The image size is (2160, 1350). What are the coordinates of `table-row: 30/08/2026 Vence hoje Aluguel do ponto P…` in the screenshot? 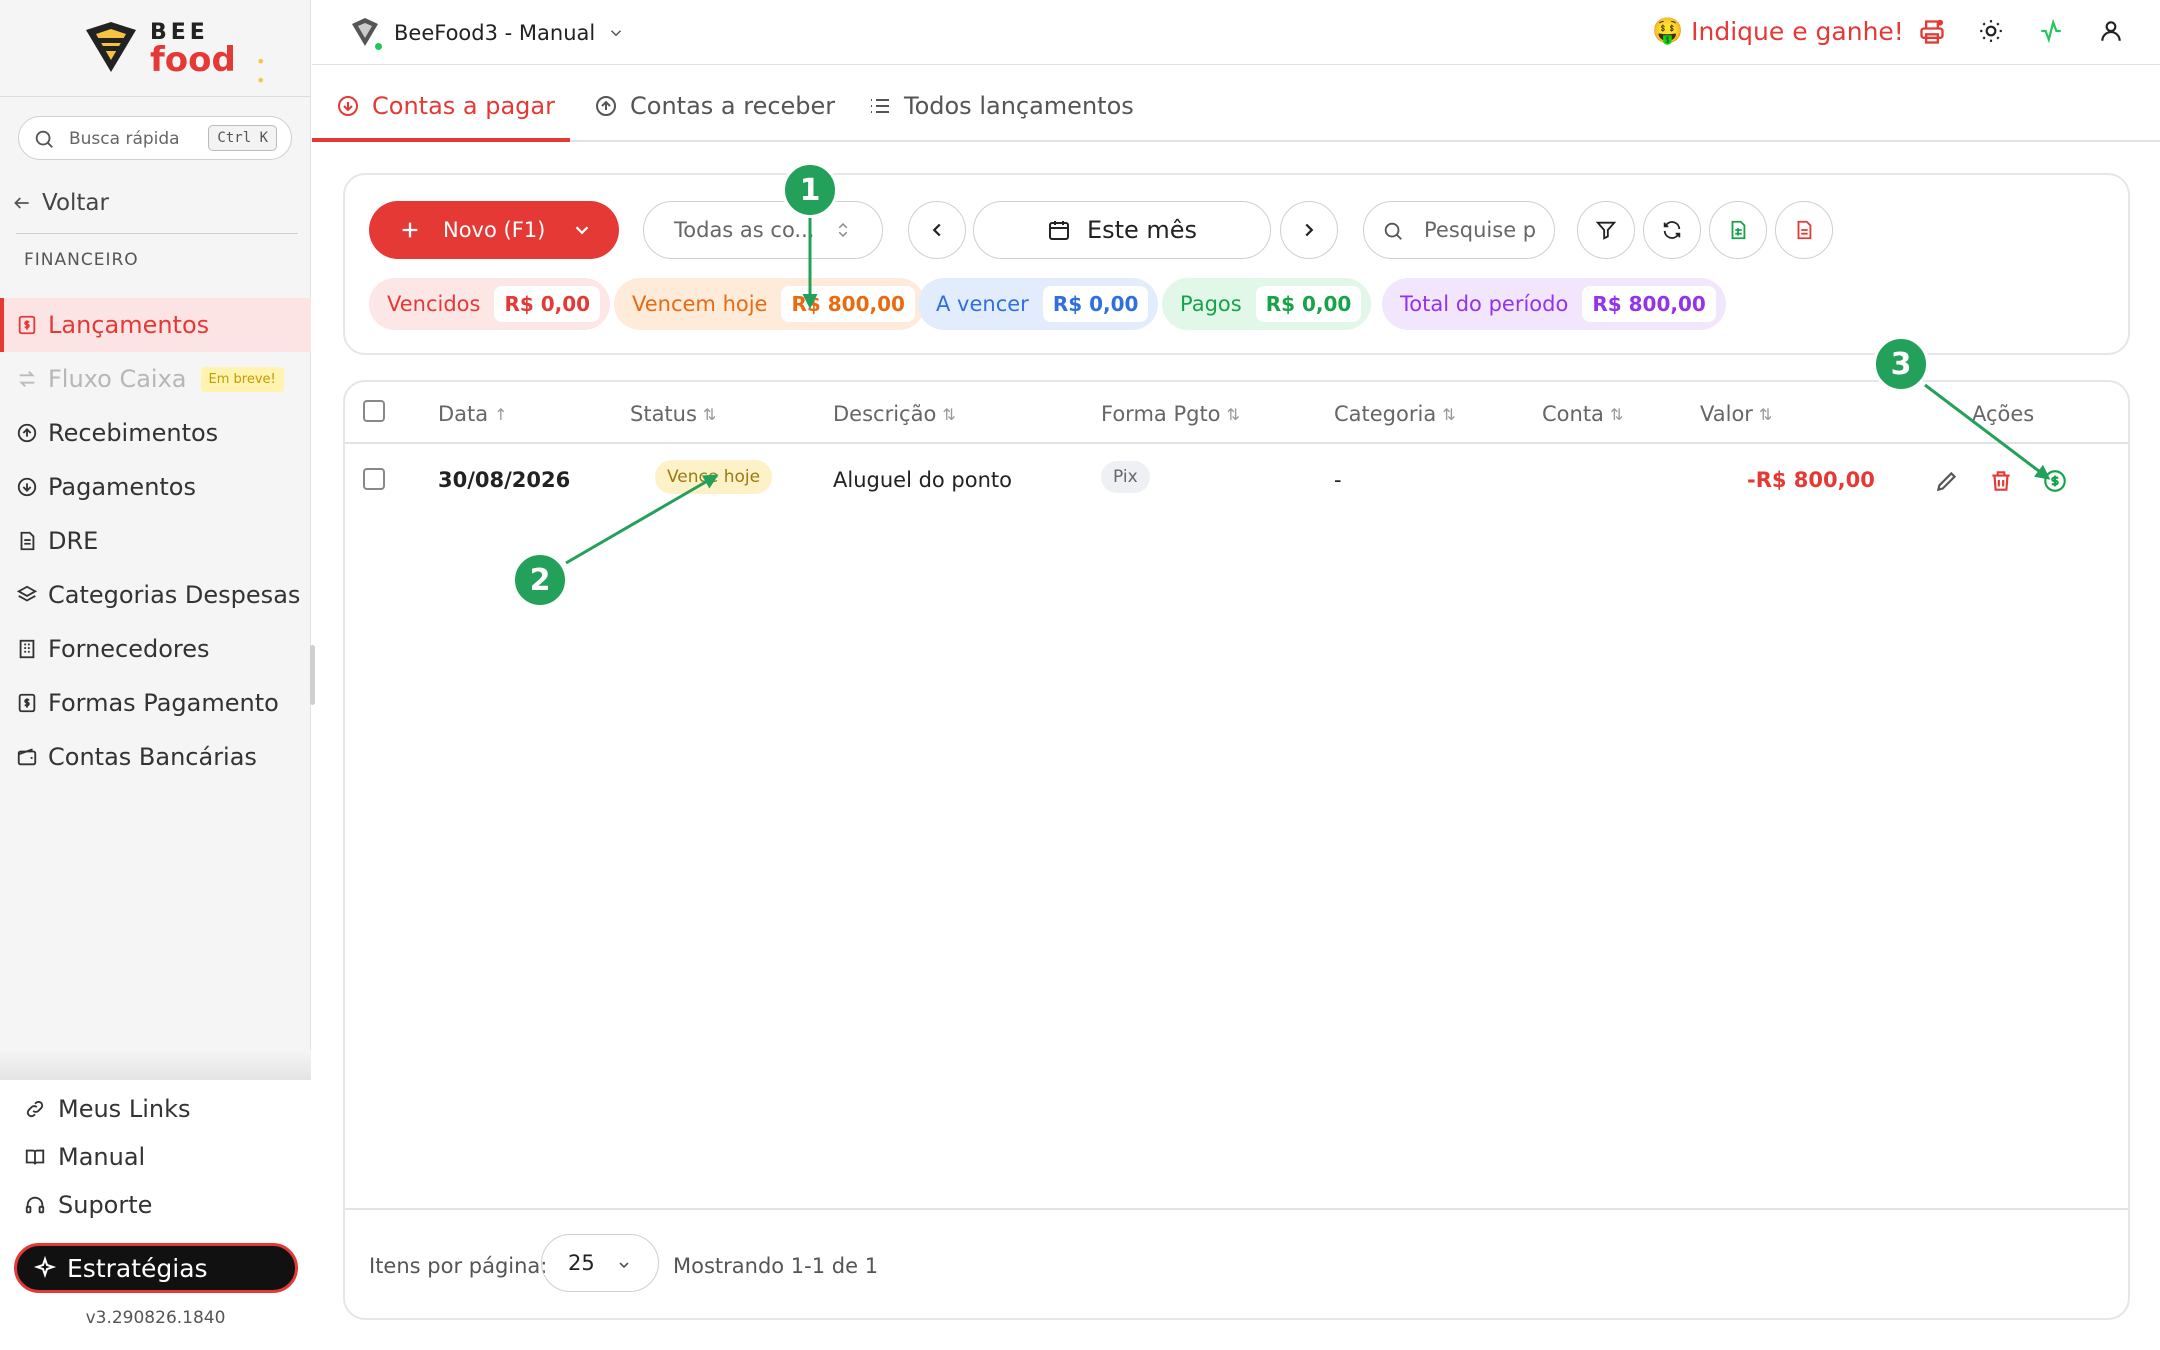 It's located at (1236, 480).